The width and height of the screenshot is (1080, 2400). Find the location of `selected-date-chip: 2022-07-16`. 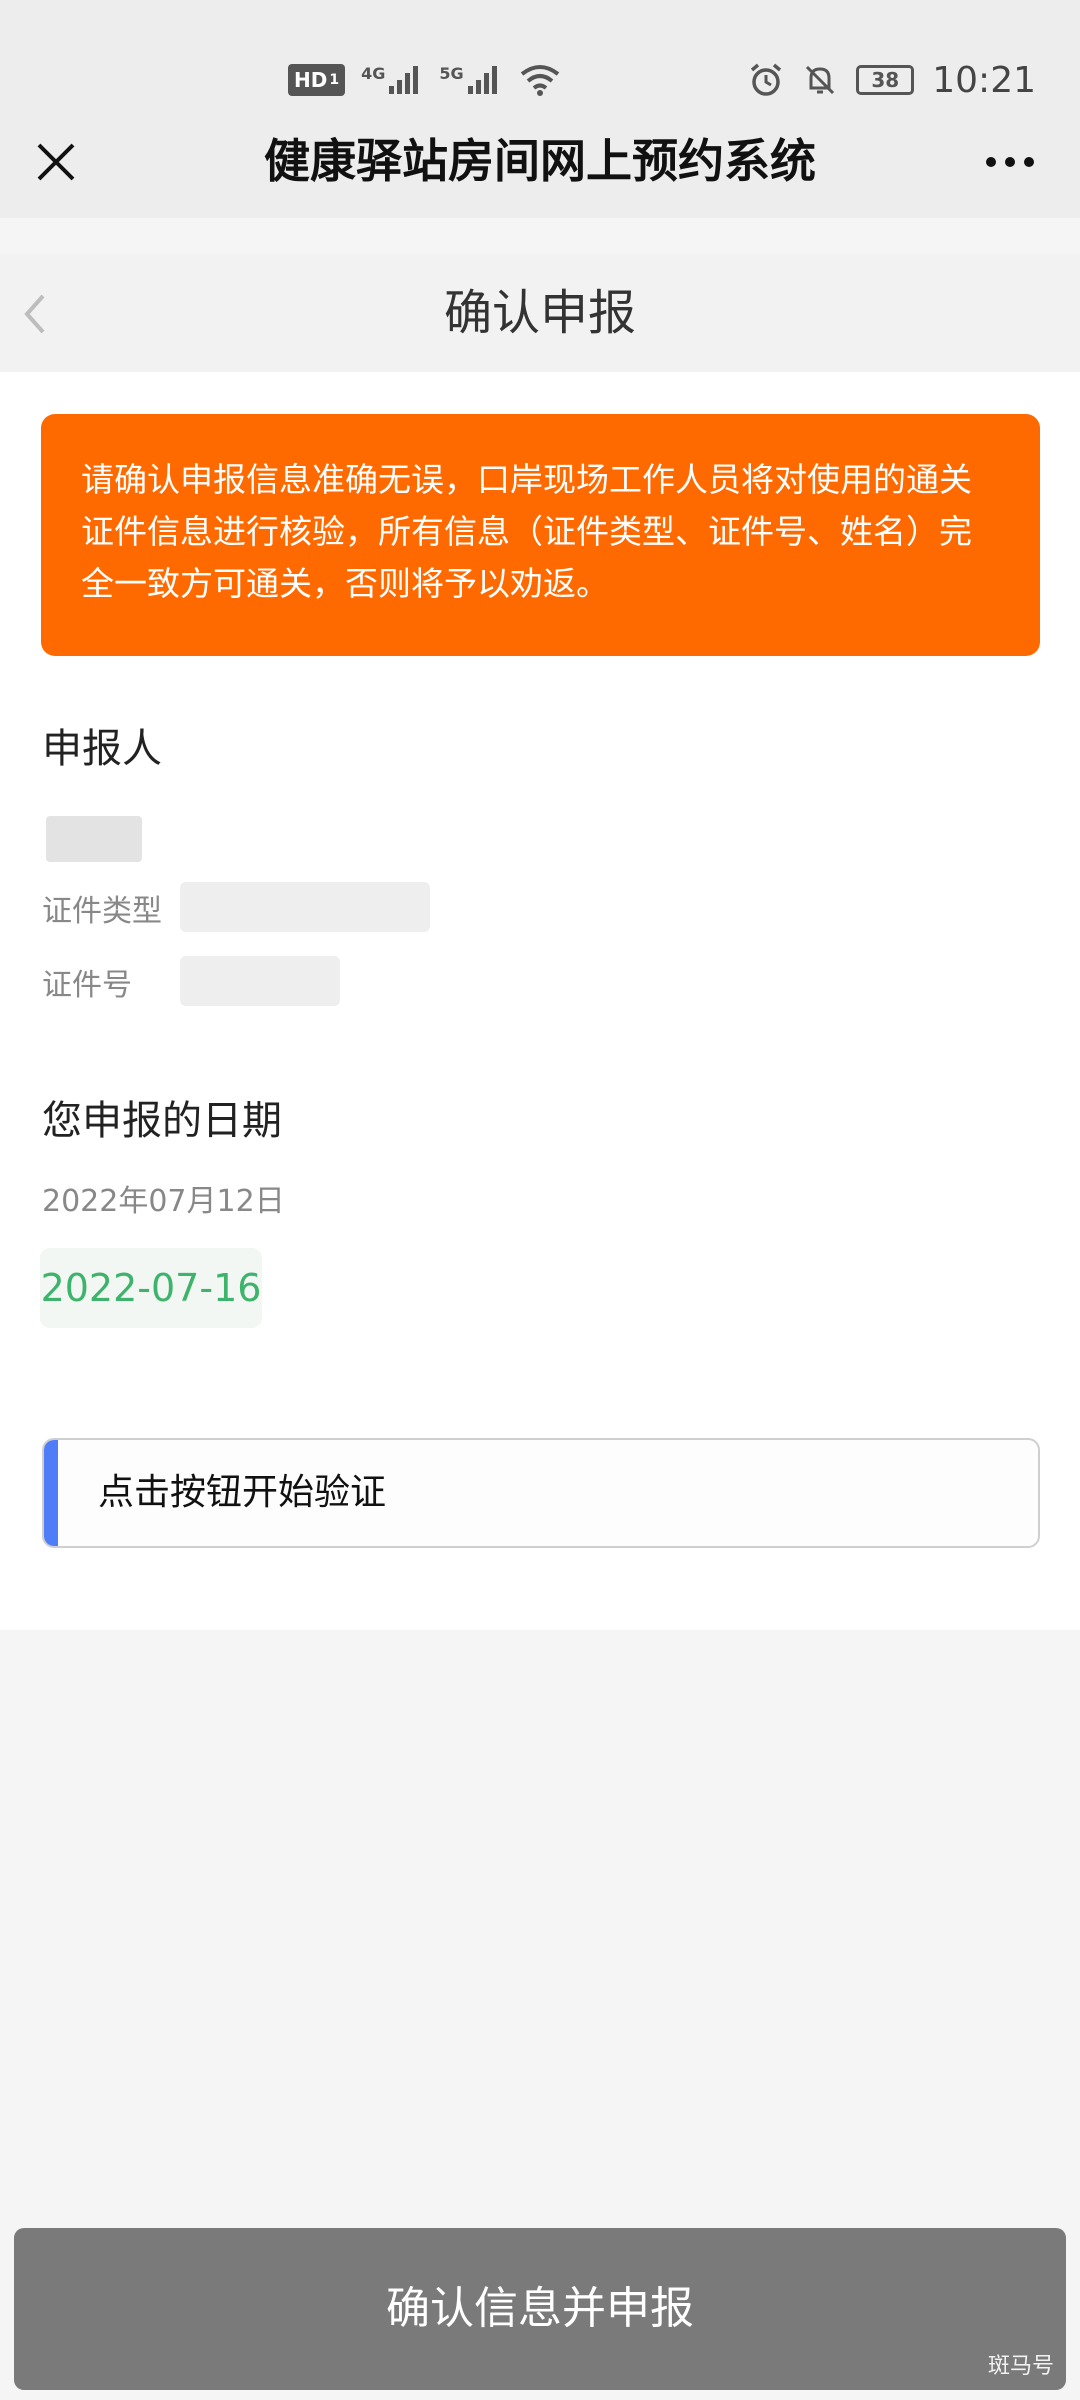

selected-date-chip: 2022-07-16 is located at coordinates (151, 1288).